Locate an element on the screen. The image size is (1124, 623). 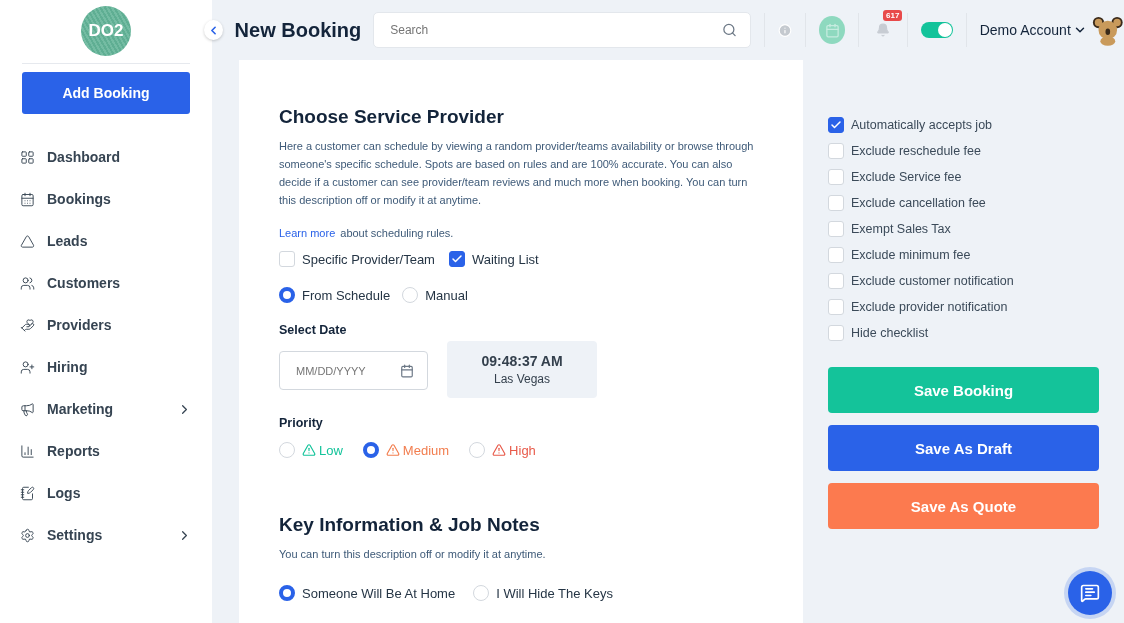
chat-icon is located at coordinates (1090, 593).